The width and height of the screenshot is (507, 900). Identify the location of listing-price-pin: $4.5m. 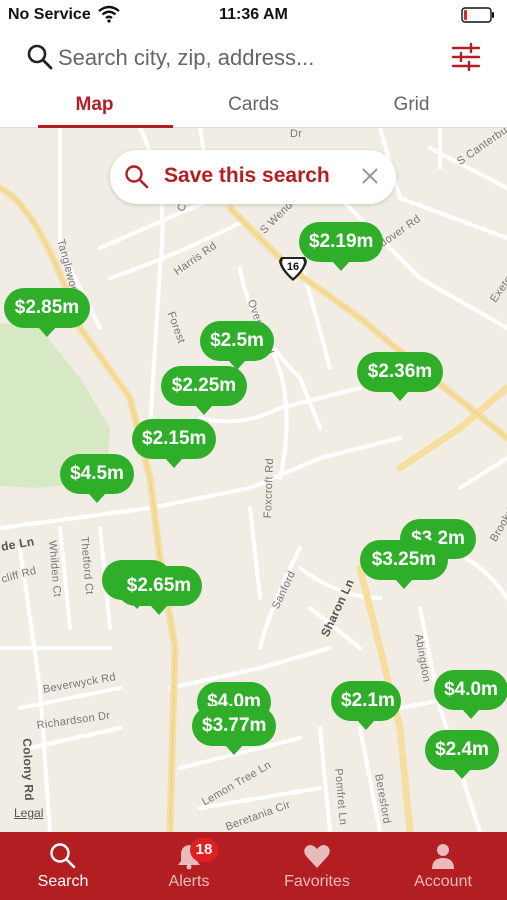
(97, 478).